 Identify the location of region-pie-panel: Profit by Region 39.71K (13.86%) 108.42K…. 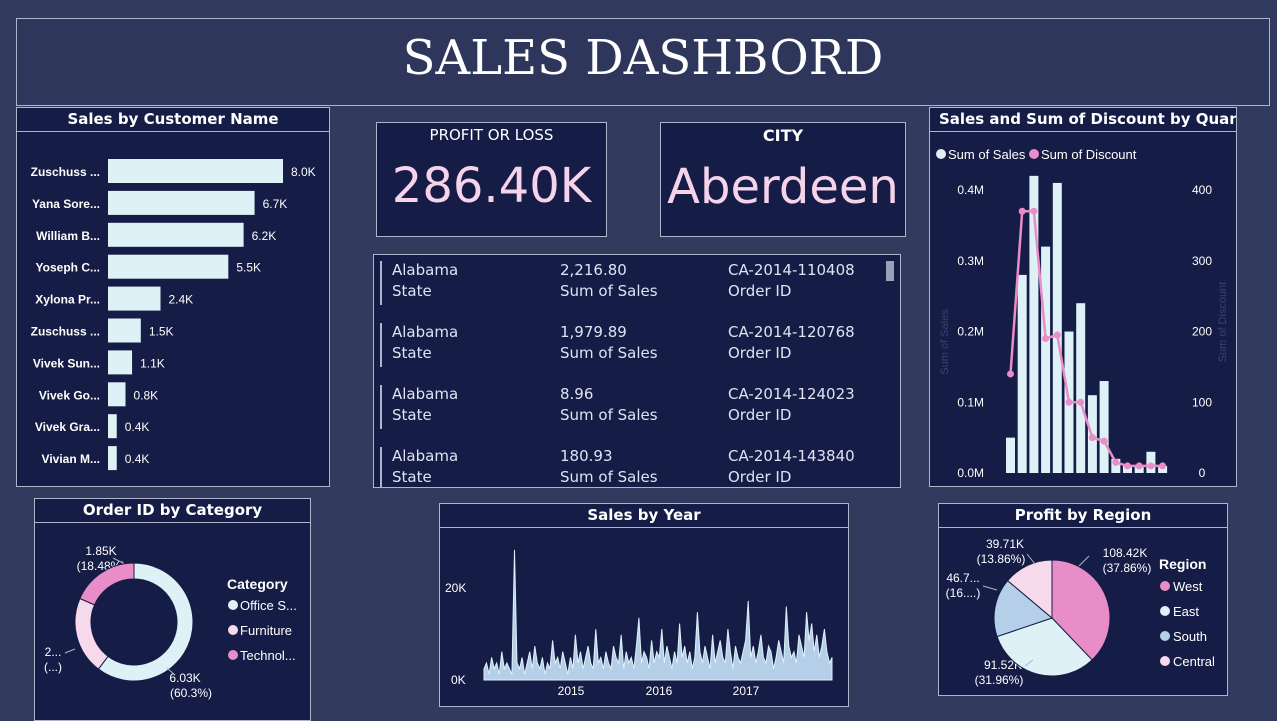
(1083, 599).